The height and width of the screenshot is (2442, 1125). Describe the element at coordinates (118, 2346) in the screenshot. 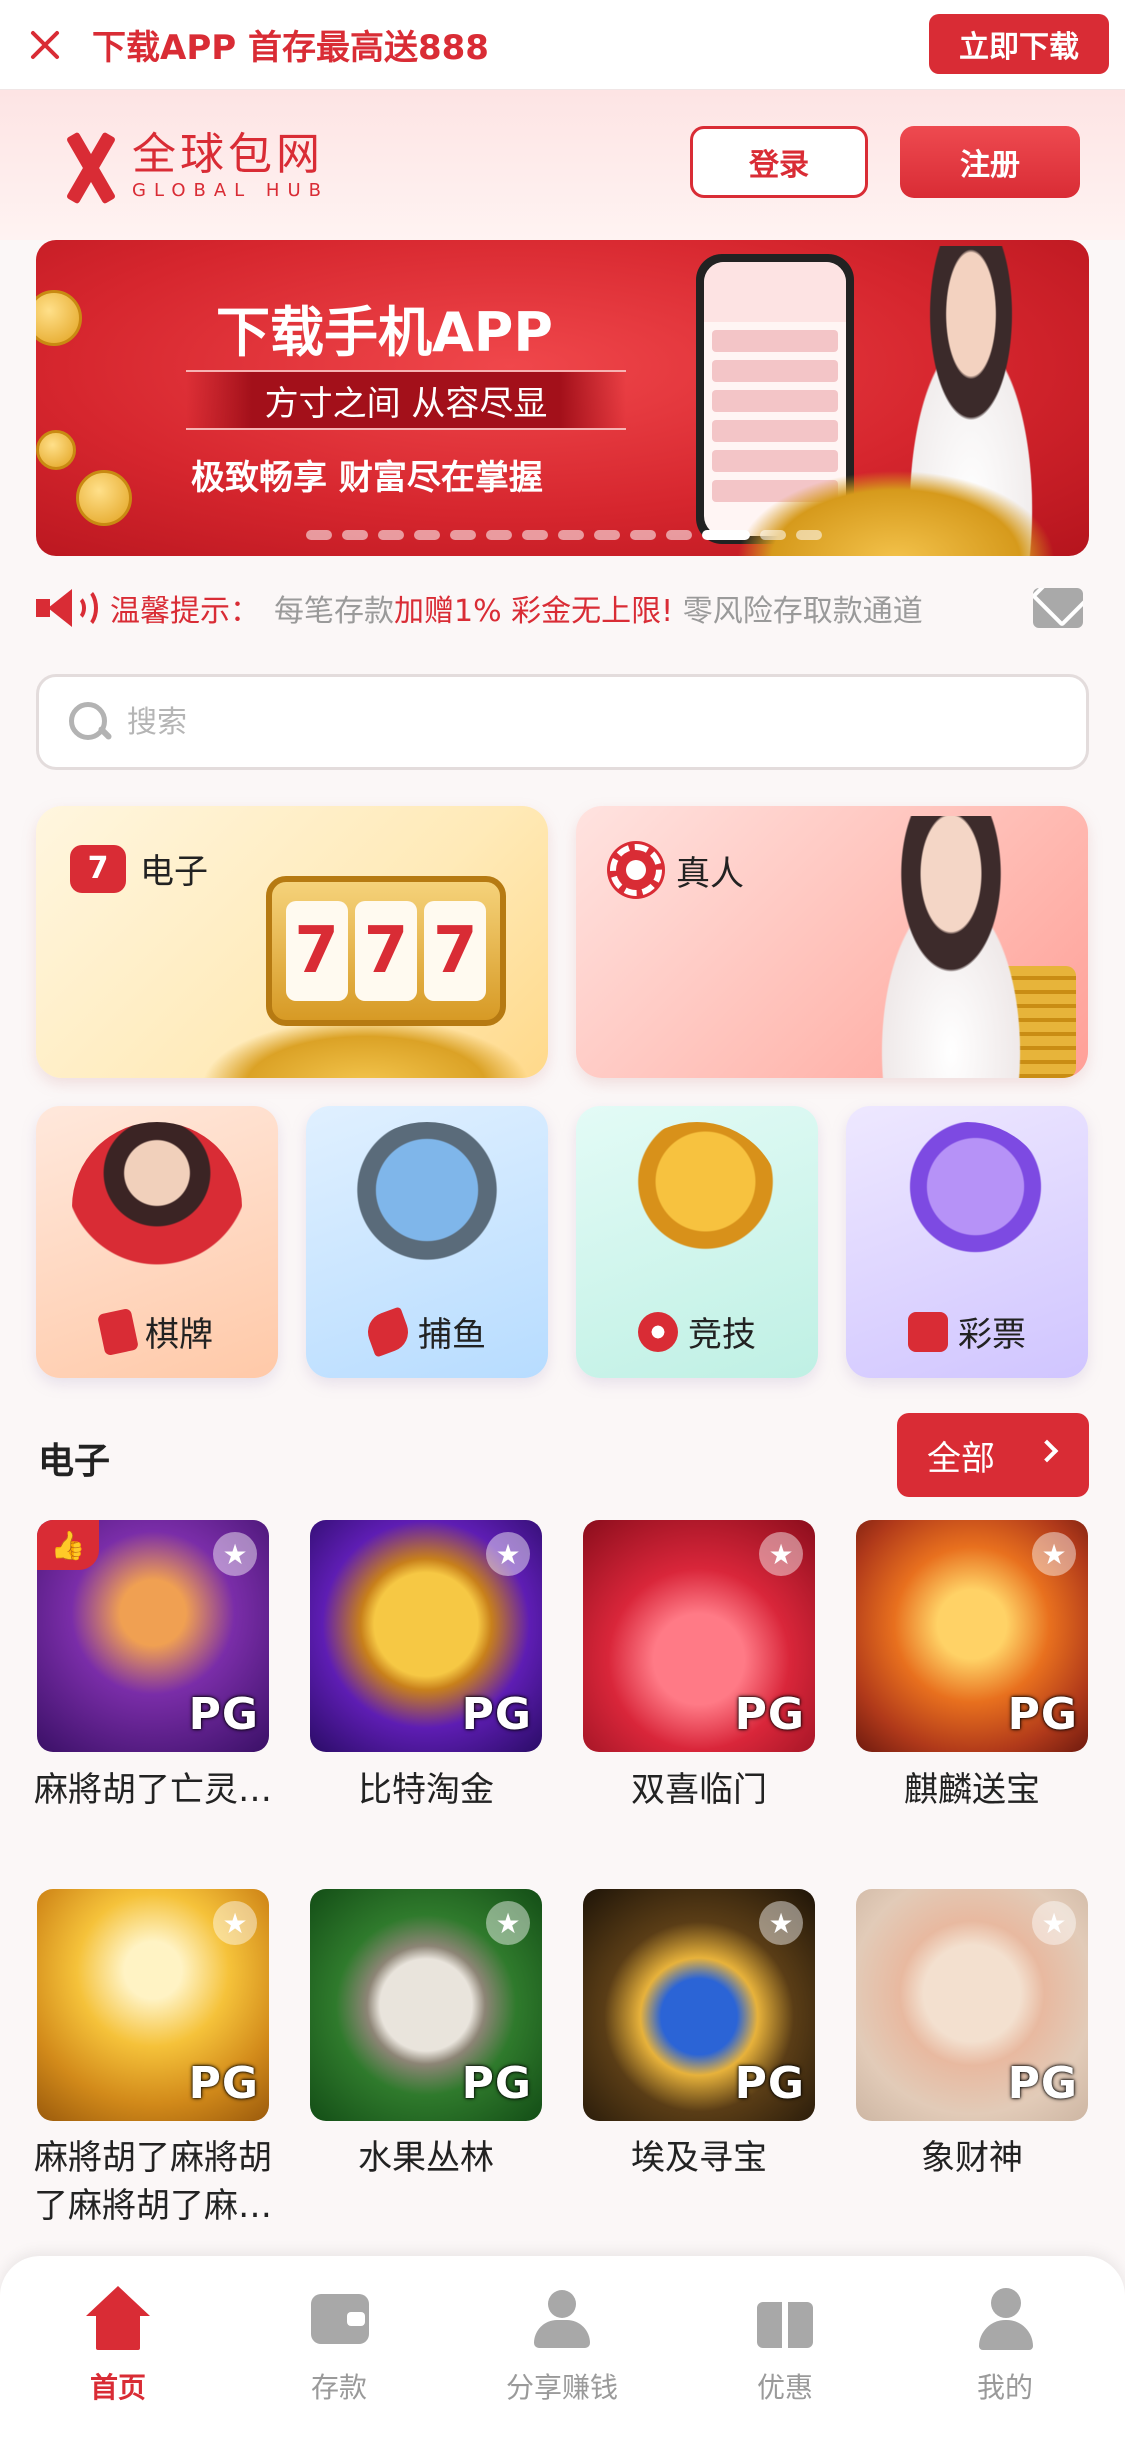

I see `nav-home: 首页` at that location.